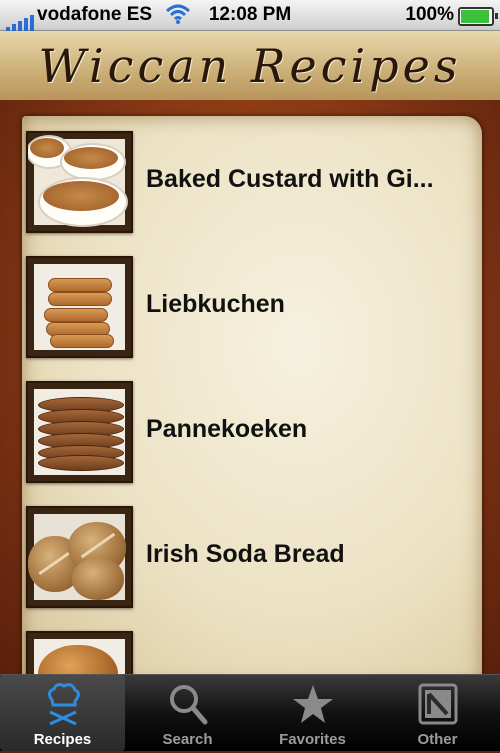 The width and height of the screenshot is (500, 753). Describe the element at coordinates (312, 739) in the screenshot. I see `tab-label: Favorites` at that location.